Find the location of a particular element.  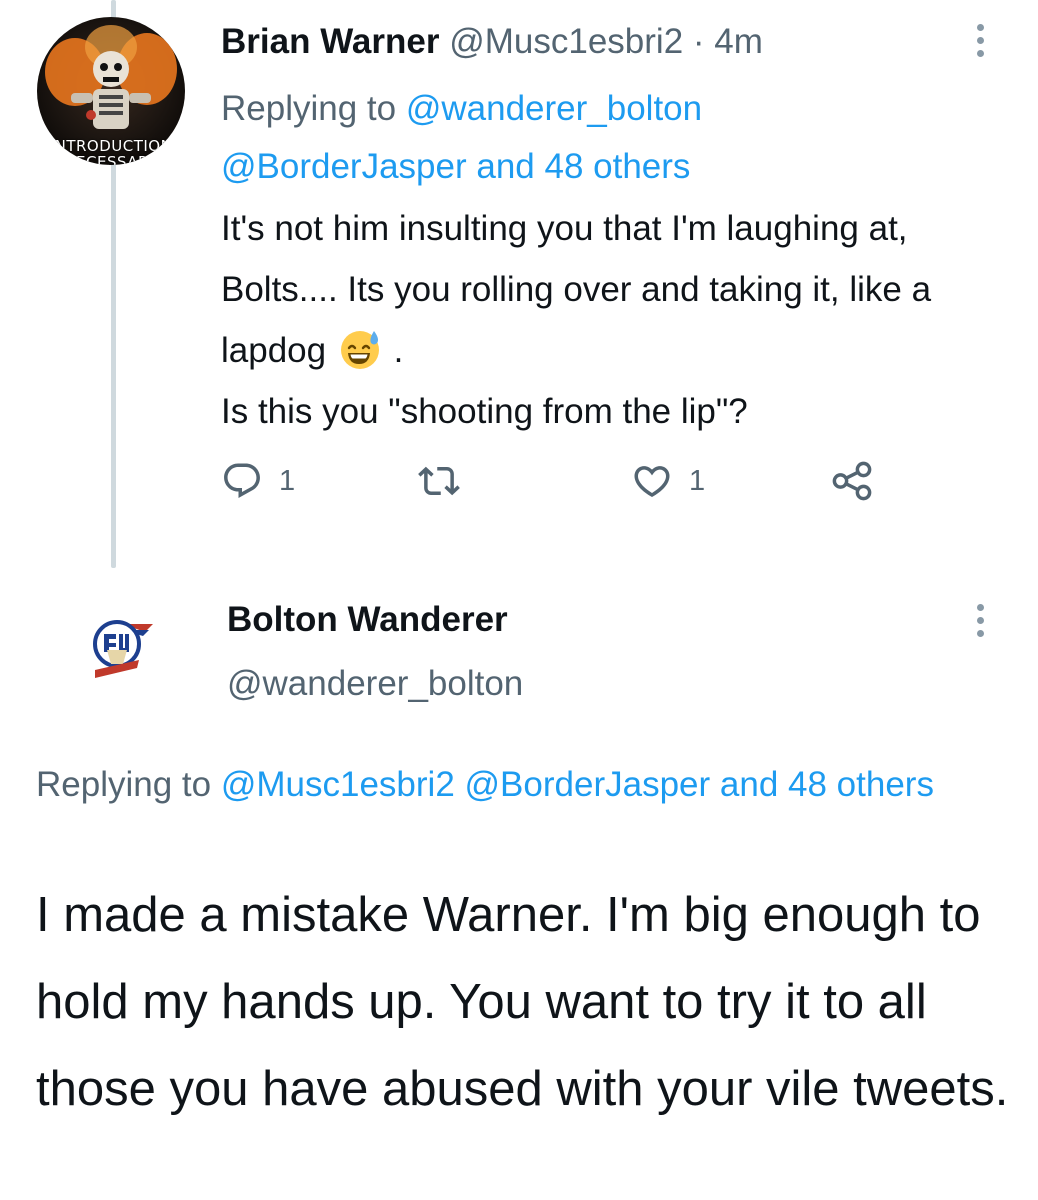

reply-count: 1 is located at coordinates (287, 480).